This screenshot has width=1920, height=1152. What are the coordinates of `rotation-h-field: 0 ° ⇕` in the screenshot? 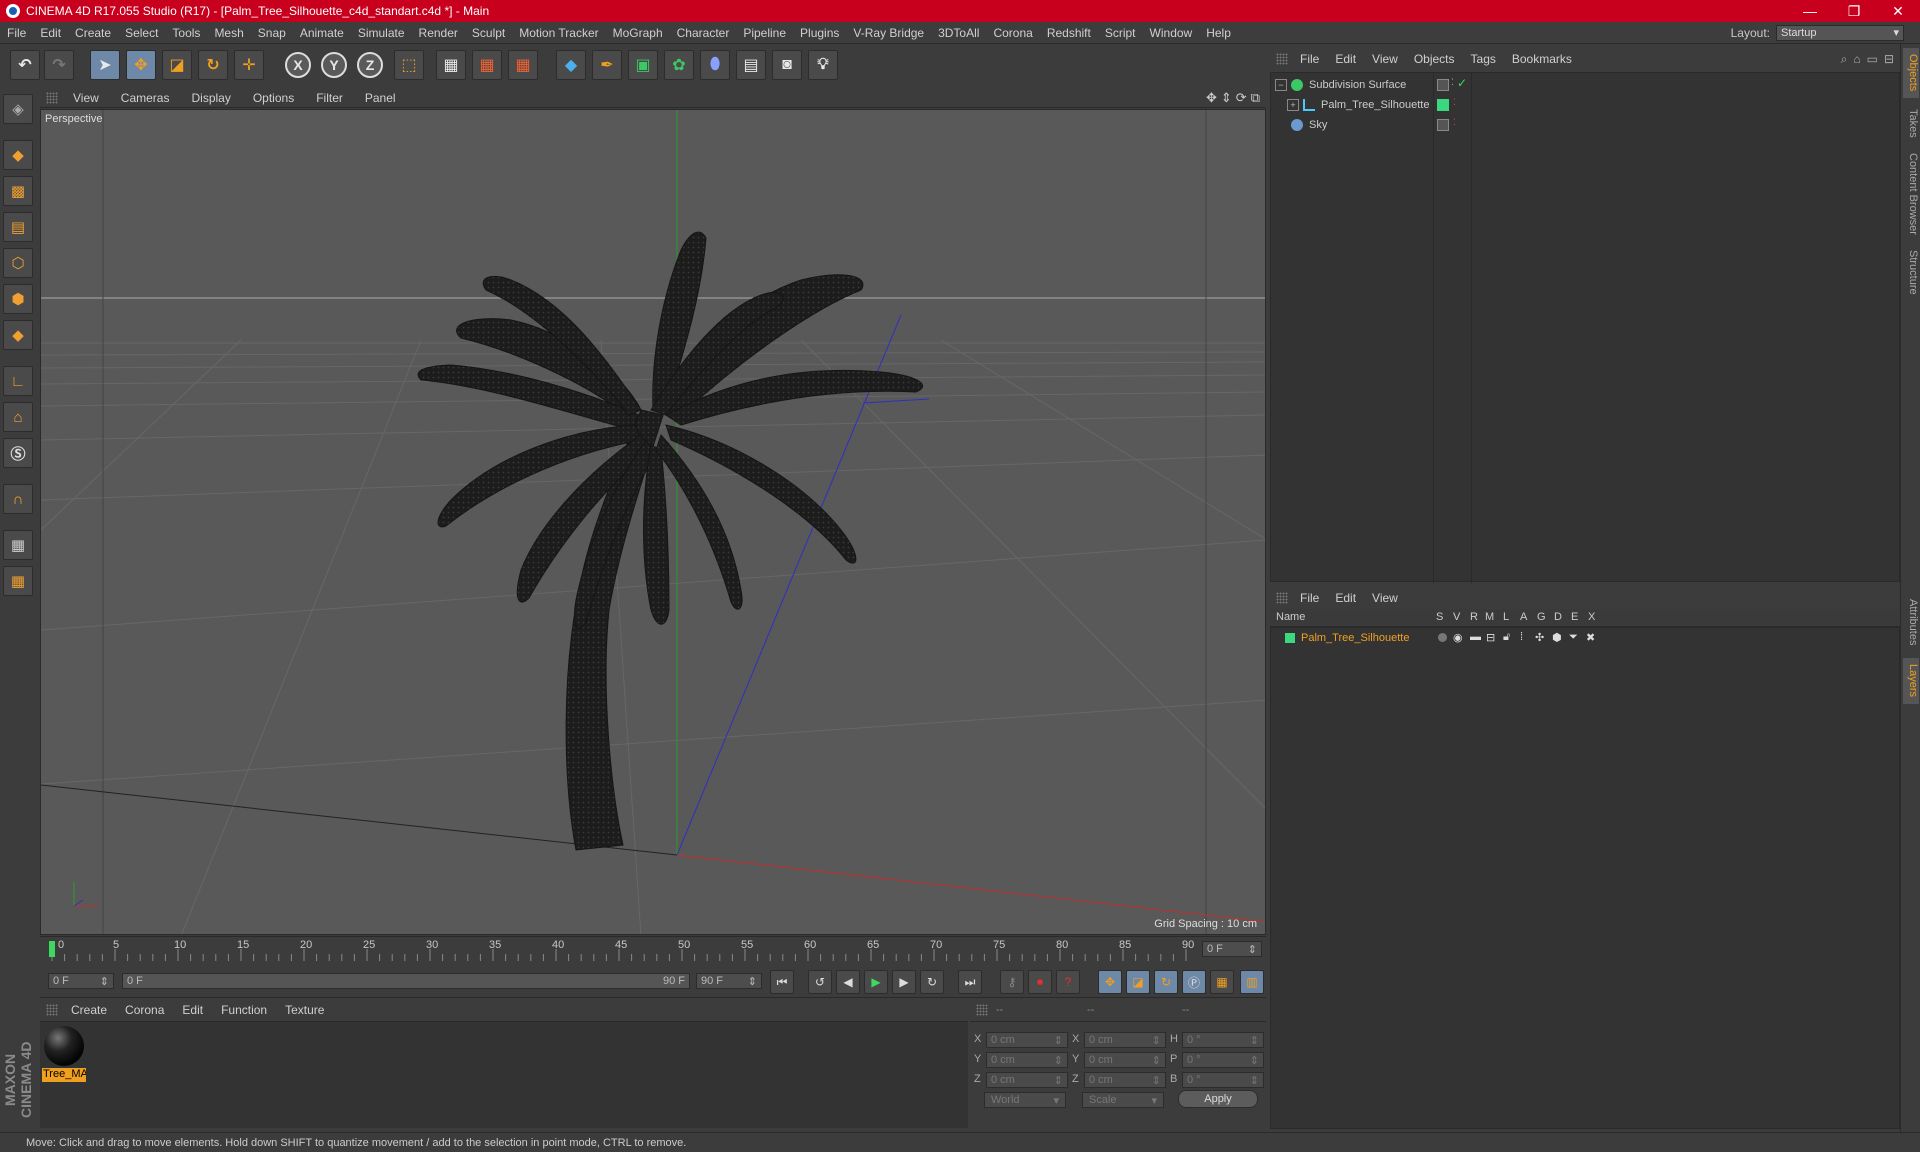 It's located at (1223, 1040).